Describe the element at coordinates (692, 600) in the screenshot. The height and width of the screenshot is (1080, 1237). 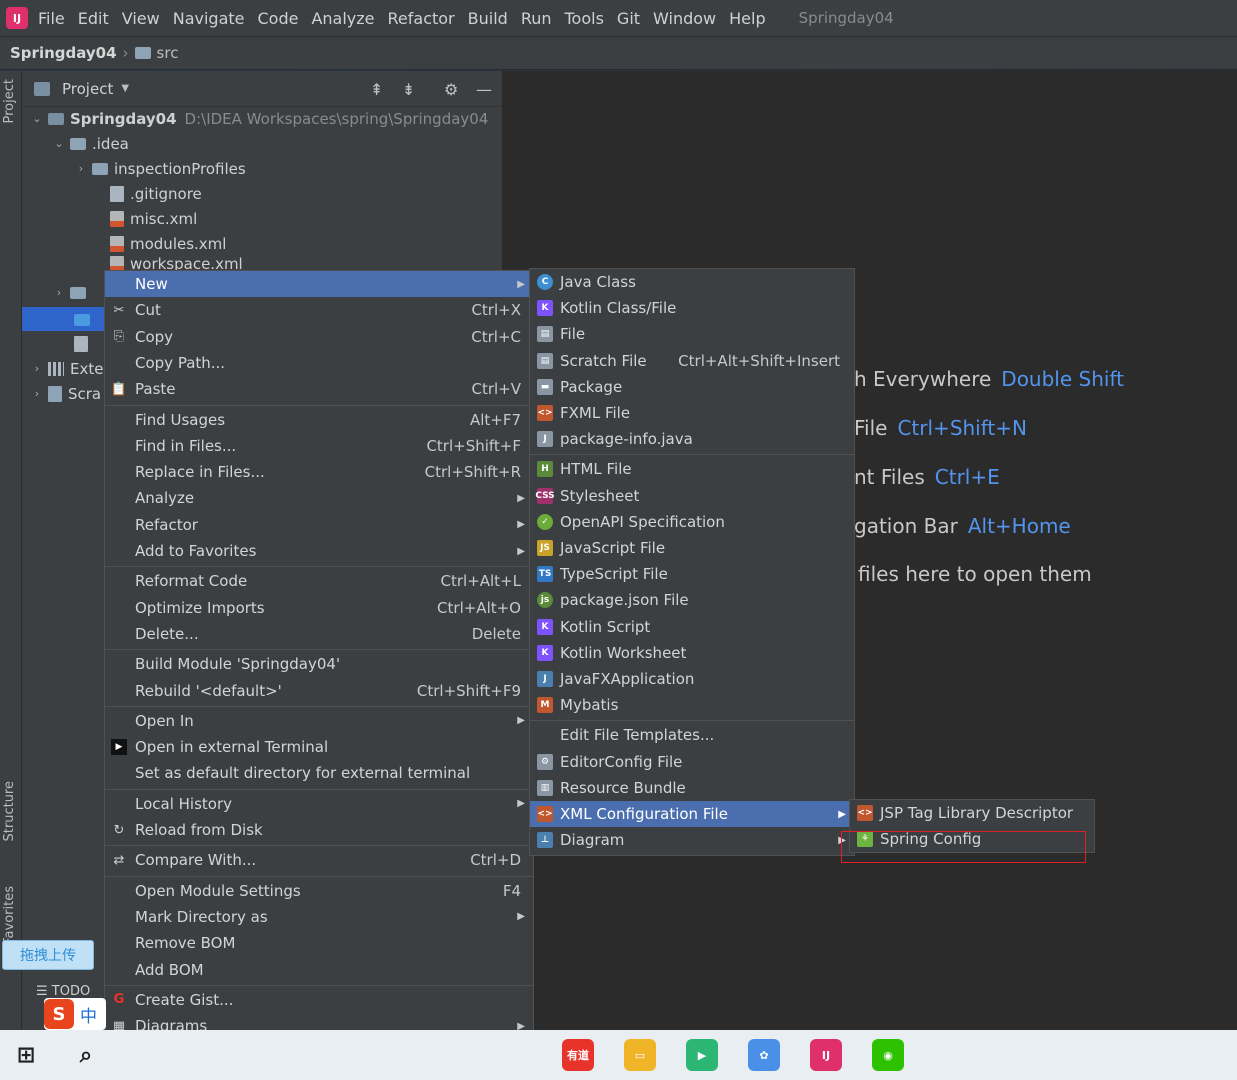
I see `new-menu-item: js package.json File` at that location.